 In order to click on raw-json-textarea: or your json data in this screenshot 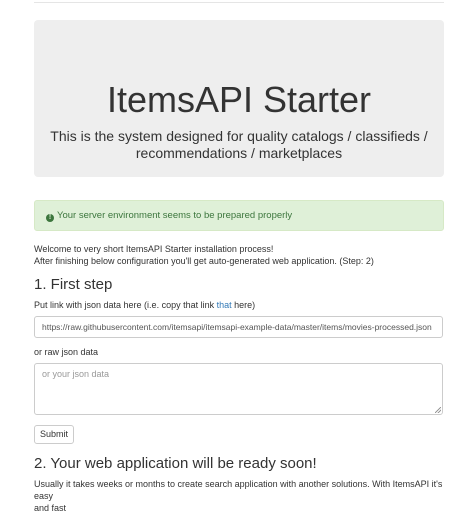, I will do `click(238, 389)`.